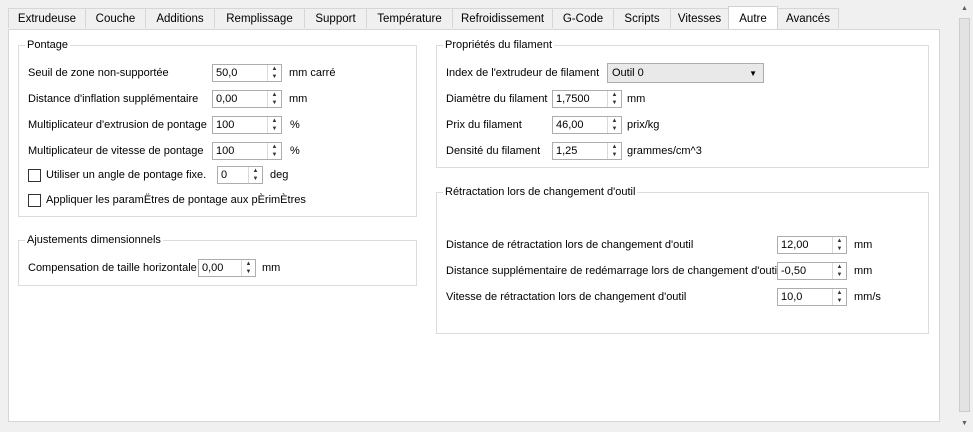 The image size is (973, 432). What do you see at coordinates (112, 268) in the screenshot?
I see `horizontal-compensation-label: Compensation de taille horizontale` at bounding box center [112, 268].